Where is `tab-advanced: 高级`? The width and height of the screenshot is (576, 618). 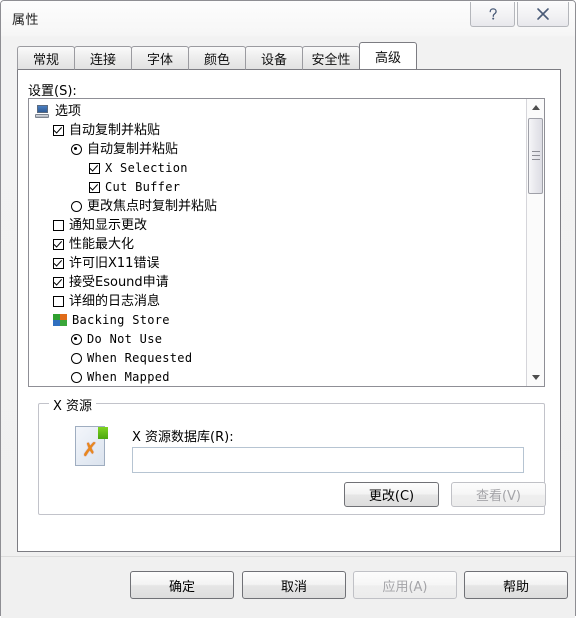
tab-advanced: 高级 is located at coordinates (388, 56).